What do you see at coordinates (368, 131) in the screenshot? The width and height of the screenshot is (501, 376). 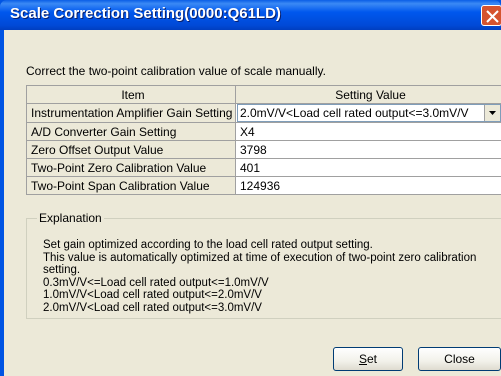 I see `ad-gain-value: X4` at bounding box center [368, 131].